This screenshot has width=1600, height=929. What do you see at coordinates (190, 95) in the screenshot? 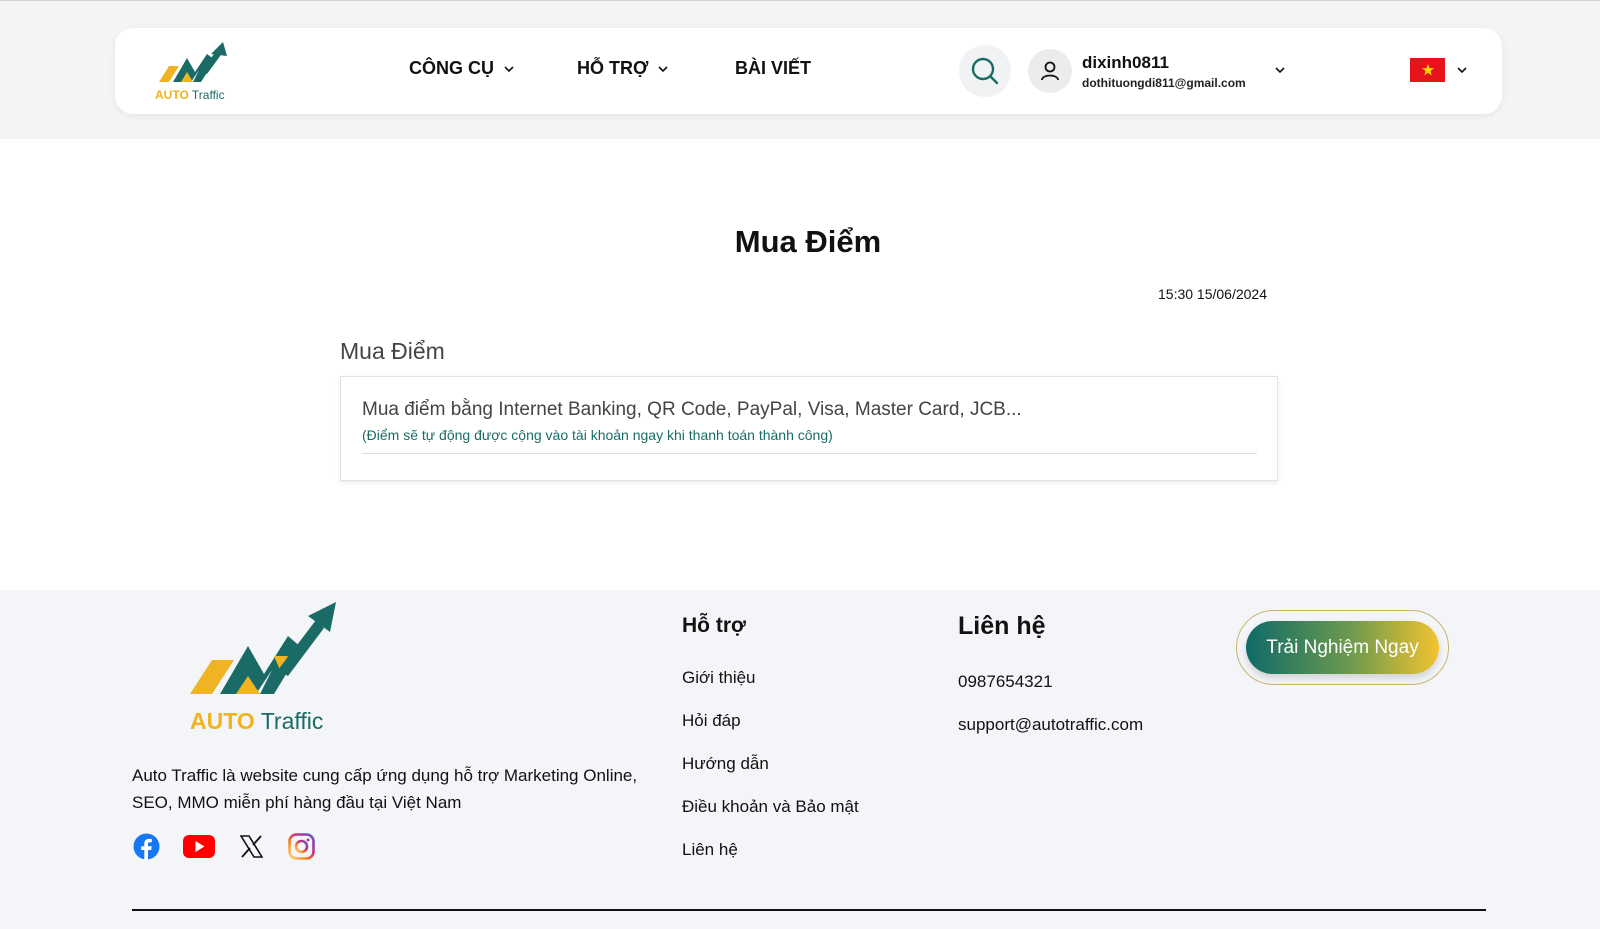
I see `logo-text: AUTO Traffic` at bounding box center [190, 95].